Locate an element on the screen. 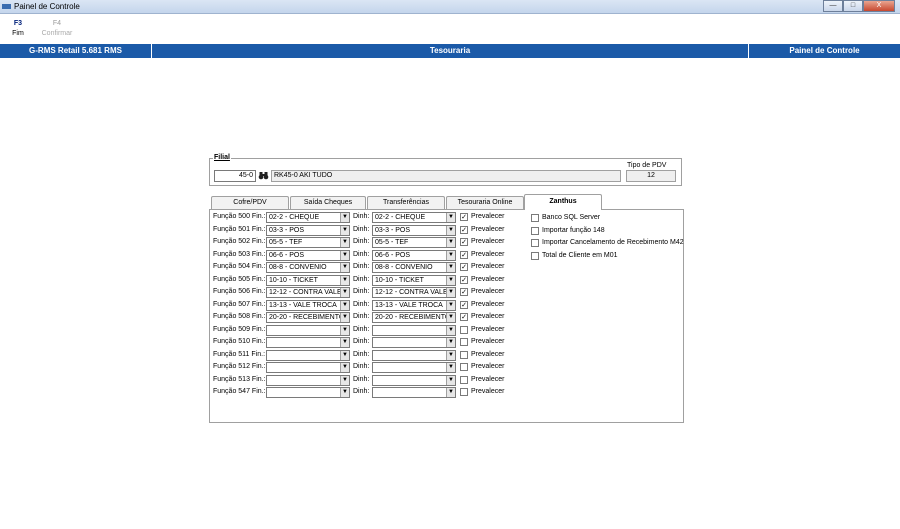 This screenshot has width=900, height=529. close-button: X is located at coordinates (879, 6).